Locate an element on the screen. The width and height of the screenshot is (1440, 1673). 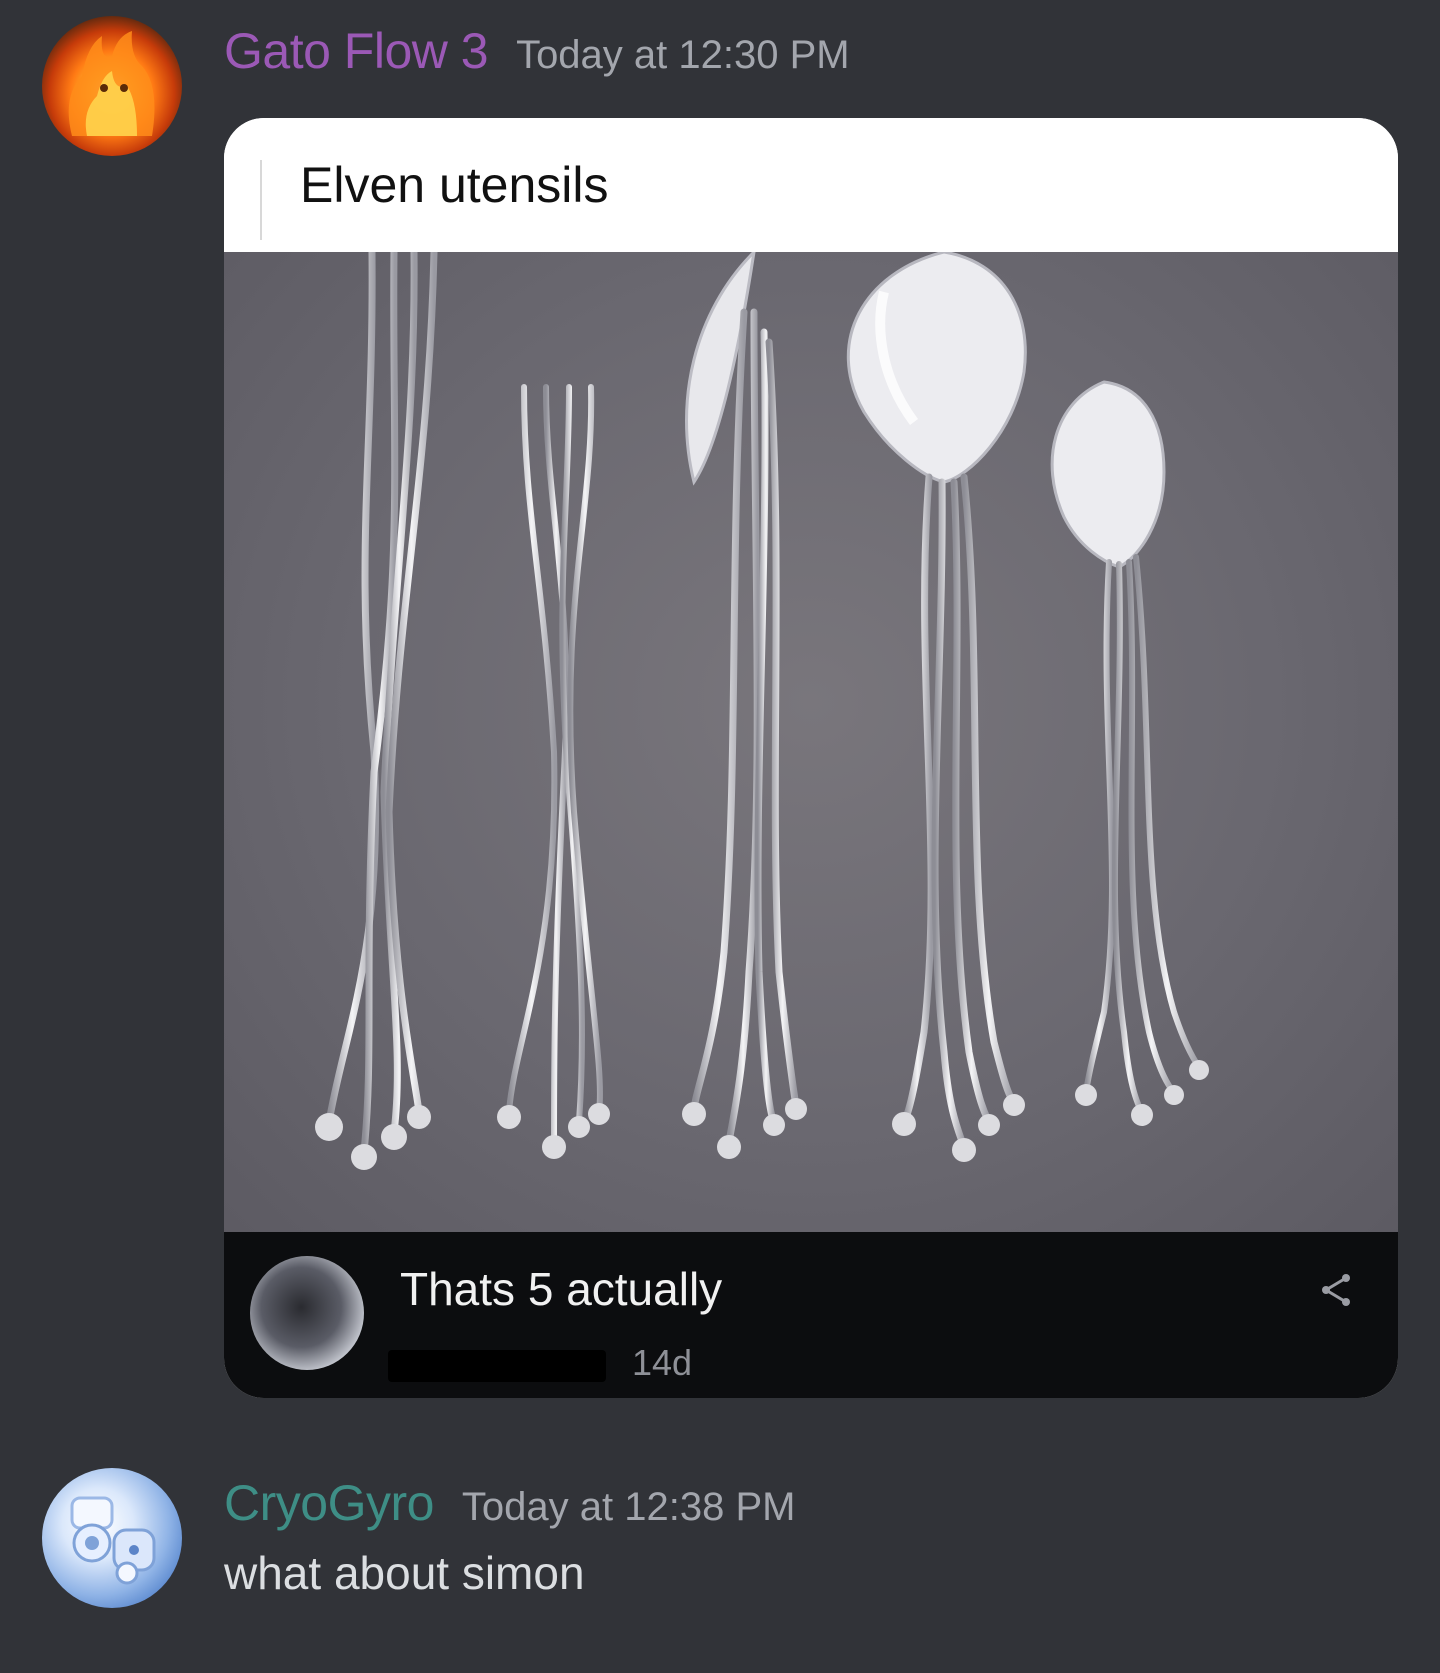
fire-cat-avatar-icon is located at coordinates (111, 83).